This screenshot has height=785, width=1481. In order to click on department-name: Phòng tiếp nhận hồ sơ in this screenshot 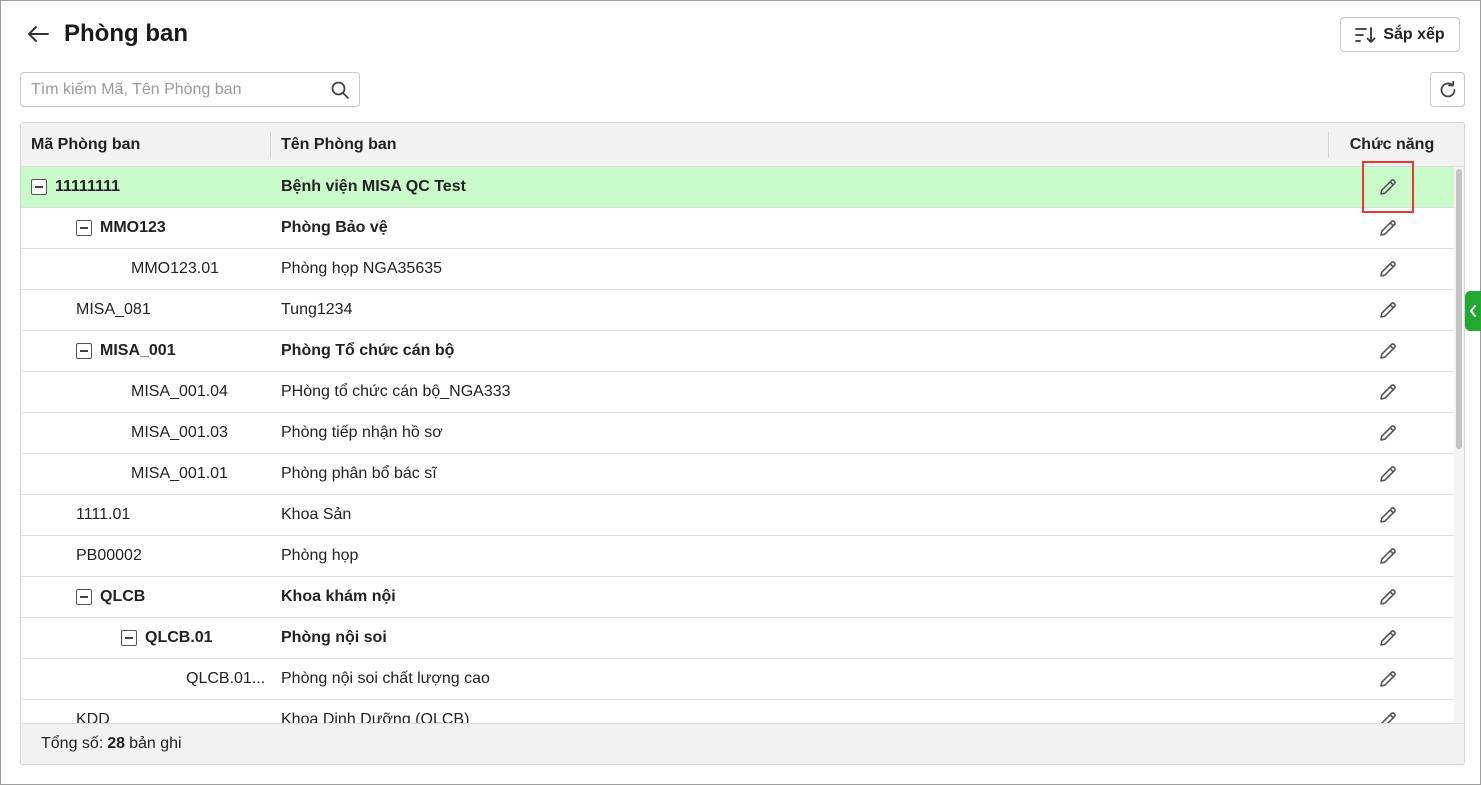, I will do `click(362, 432)`.